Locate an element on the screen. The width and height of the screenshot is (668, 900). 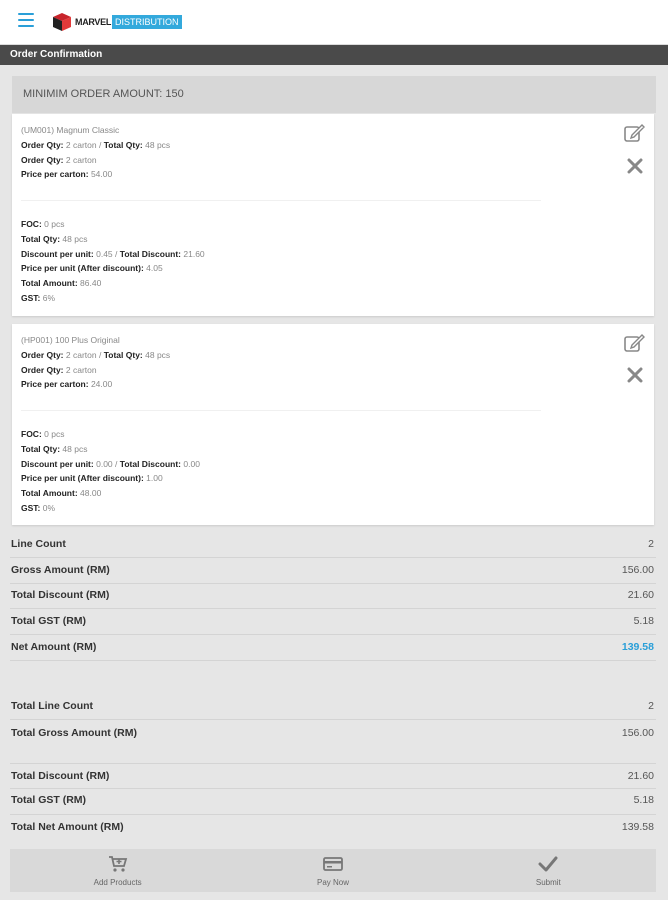
net-amount-label: Net Amount (RM) is located at coordinates (54, 647).